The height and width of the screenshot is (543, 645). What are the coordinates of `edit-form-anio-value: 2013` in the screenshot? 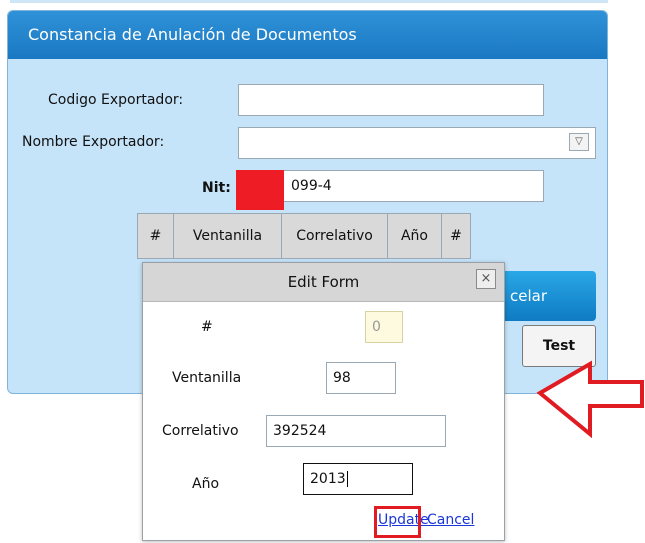 It's located at (328, 479).